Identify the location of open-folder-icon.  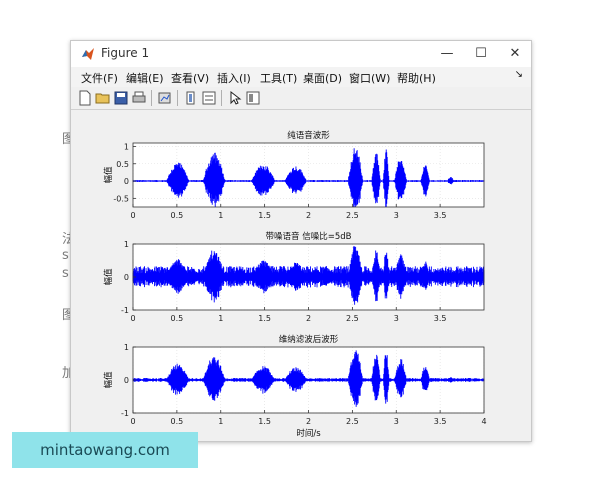
(103, 98).